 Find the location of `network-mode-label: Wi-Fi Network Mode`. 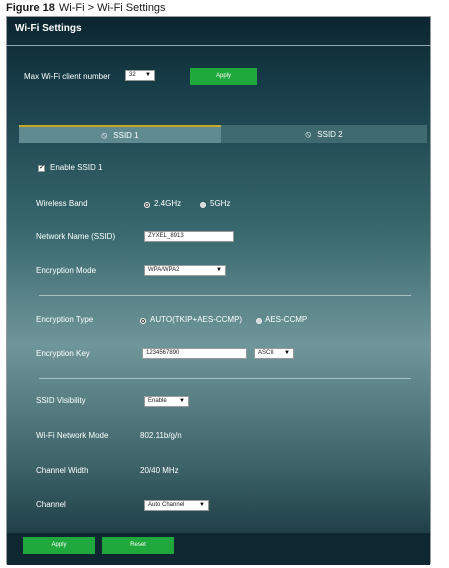

network-mode-label: Wi-Fi Network Mode is located at coordinates (72, 435).